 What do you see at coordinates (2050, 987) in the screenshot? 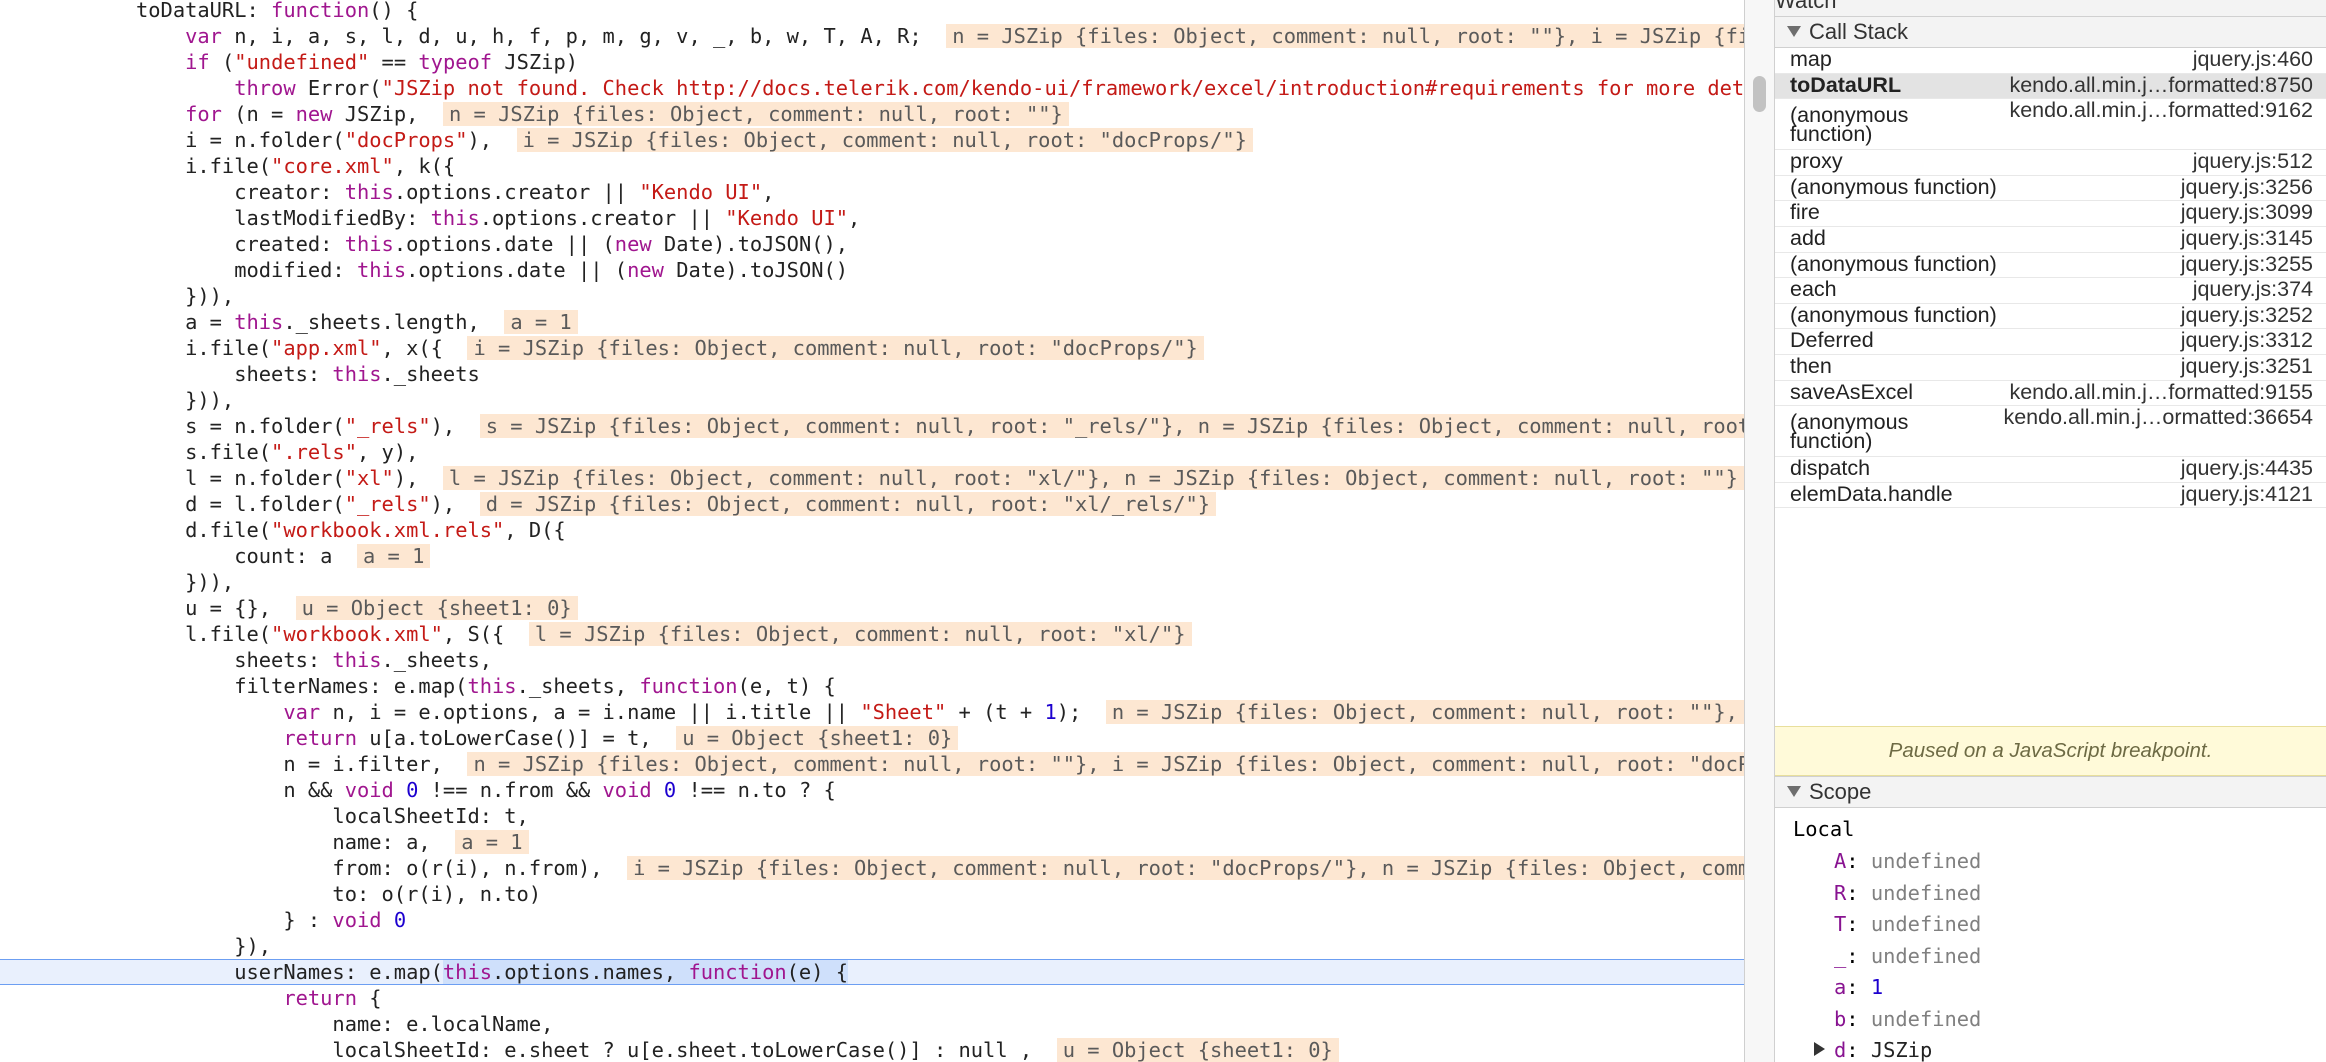
I see `scope-variable: a: 1` at bounding box center [2050, 987].